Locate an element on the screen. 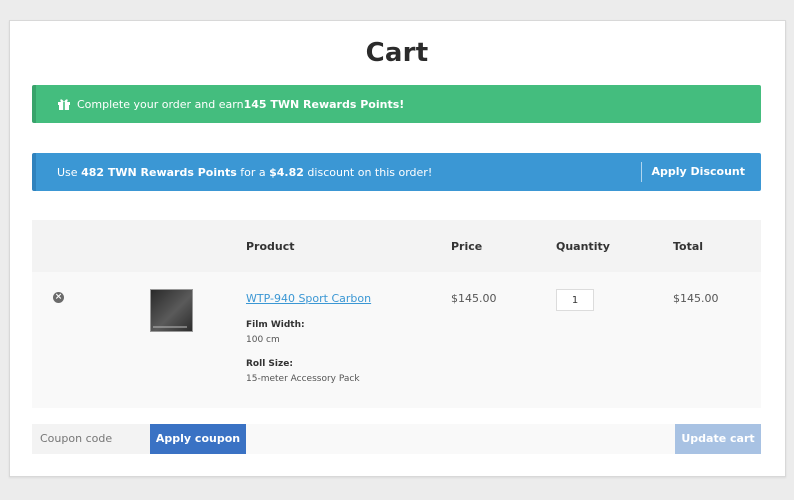 The image size is (794, 500). remove-circle-icon: × is located at coordinates (58, 297).